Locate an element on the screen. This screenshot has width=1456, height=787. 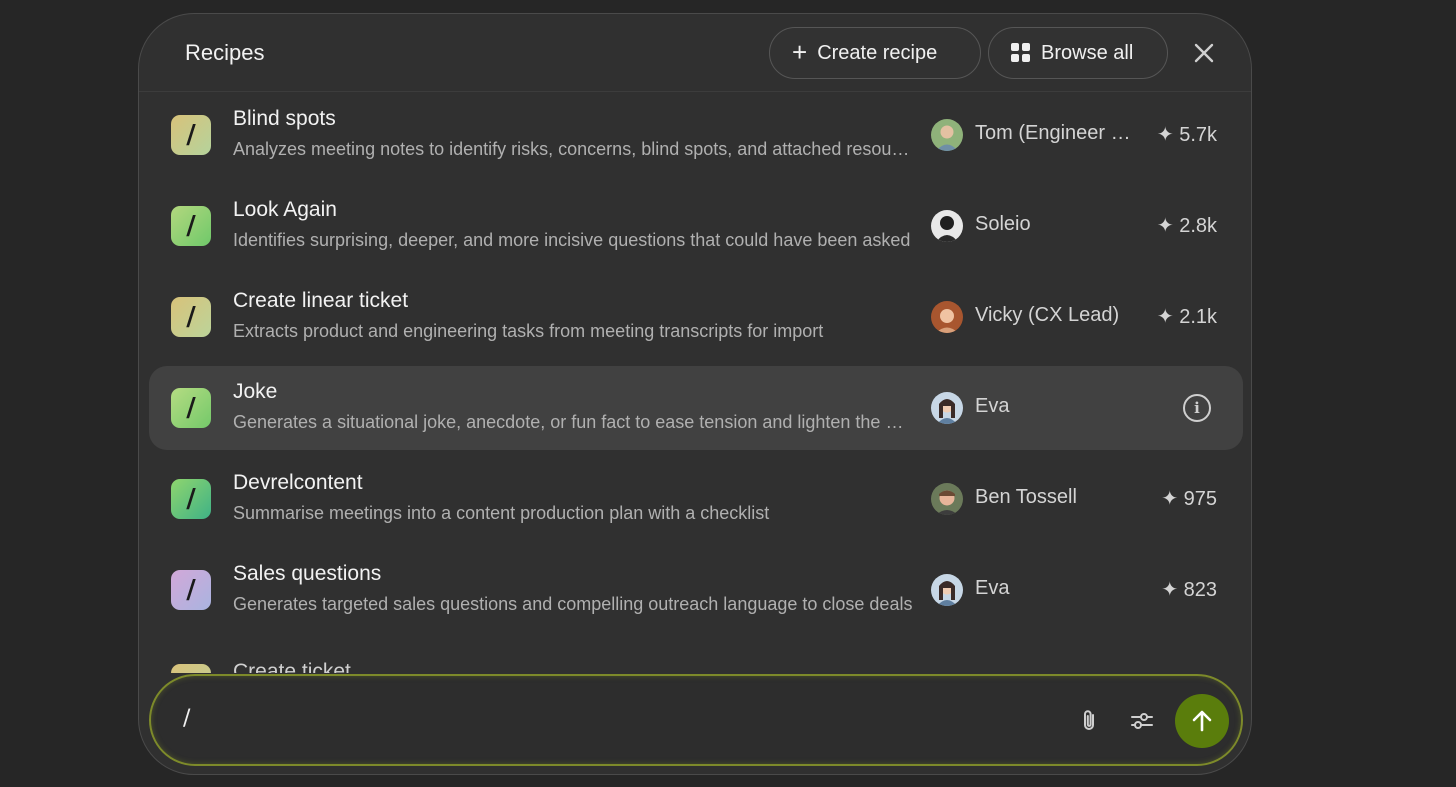
usage-count: ✦ 2.8k is located at coordinates (1186, 226).